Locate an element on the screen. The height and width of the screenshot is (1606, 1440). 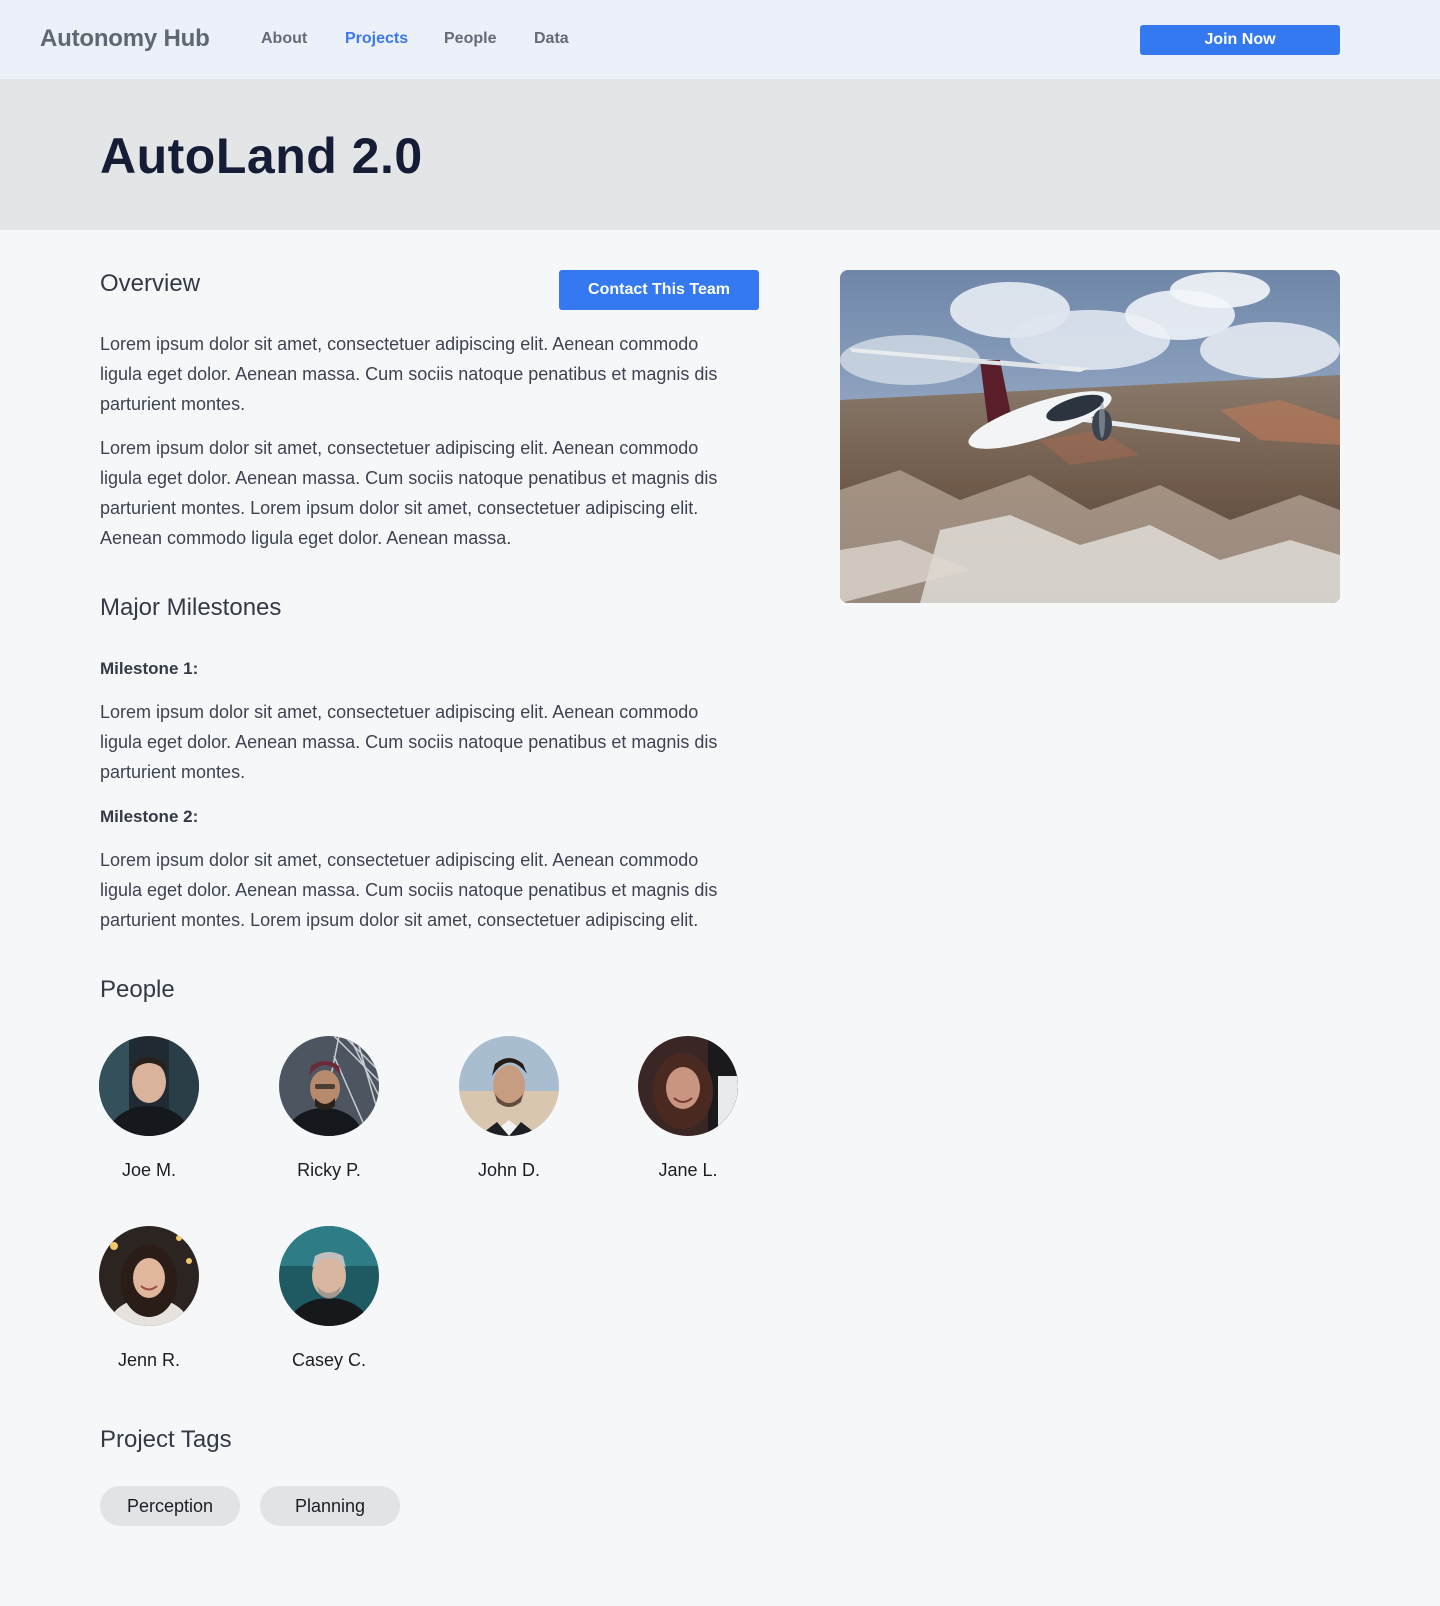
person-name: Ricky P. is located at coordinates (329, 1170).